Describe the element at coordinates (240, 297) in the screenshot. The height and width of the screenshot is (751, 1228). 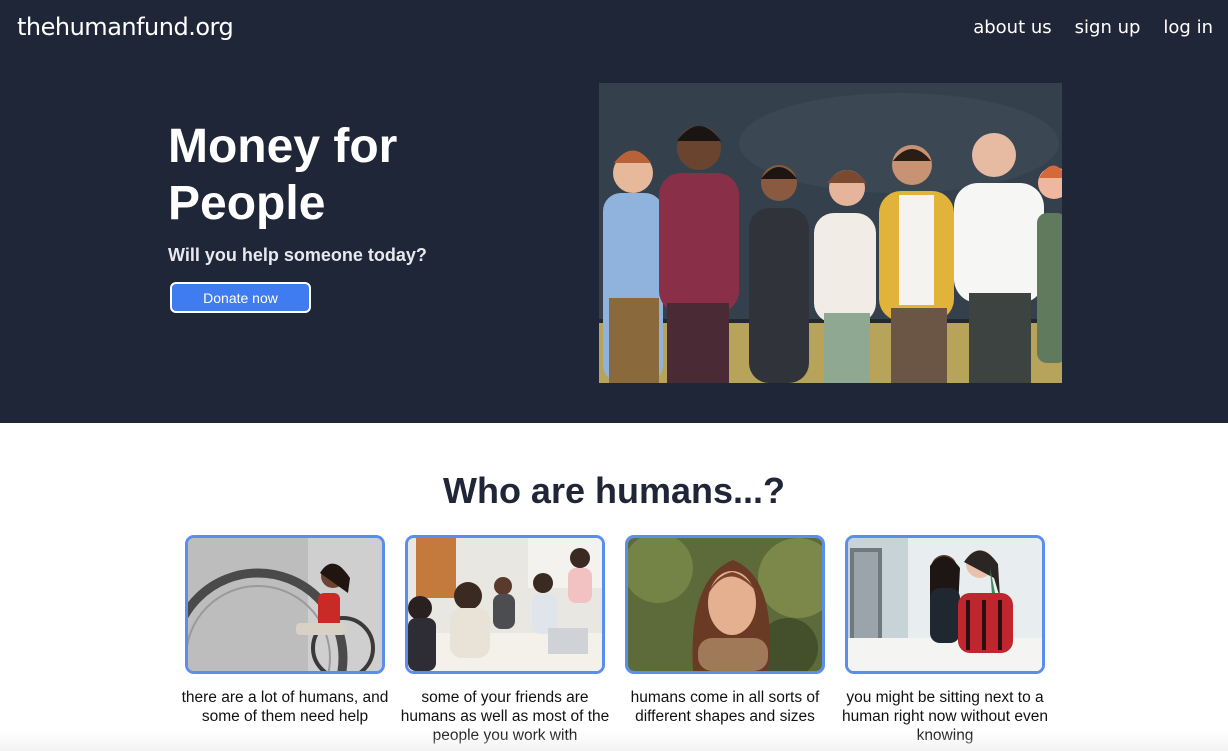
I see `donate-button: Donate now` at that location.